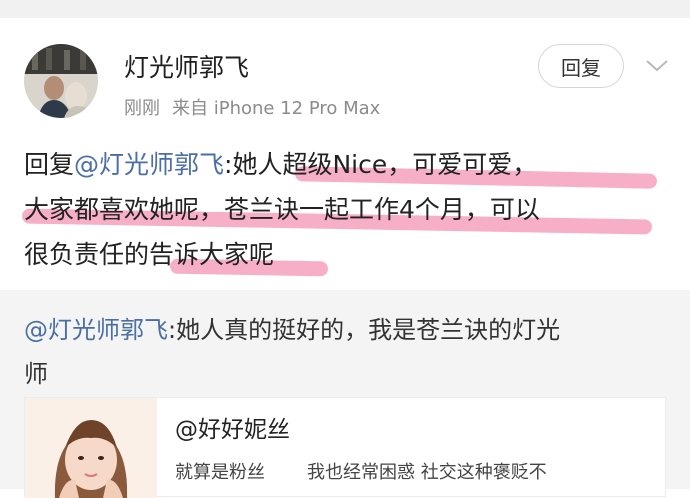 The height and width of the screenshot is (498, 690). I want to click on avatar, so click(61, 81).